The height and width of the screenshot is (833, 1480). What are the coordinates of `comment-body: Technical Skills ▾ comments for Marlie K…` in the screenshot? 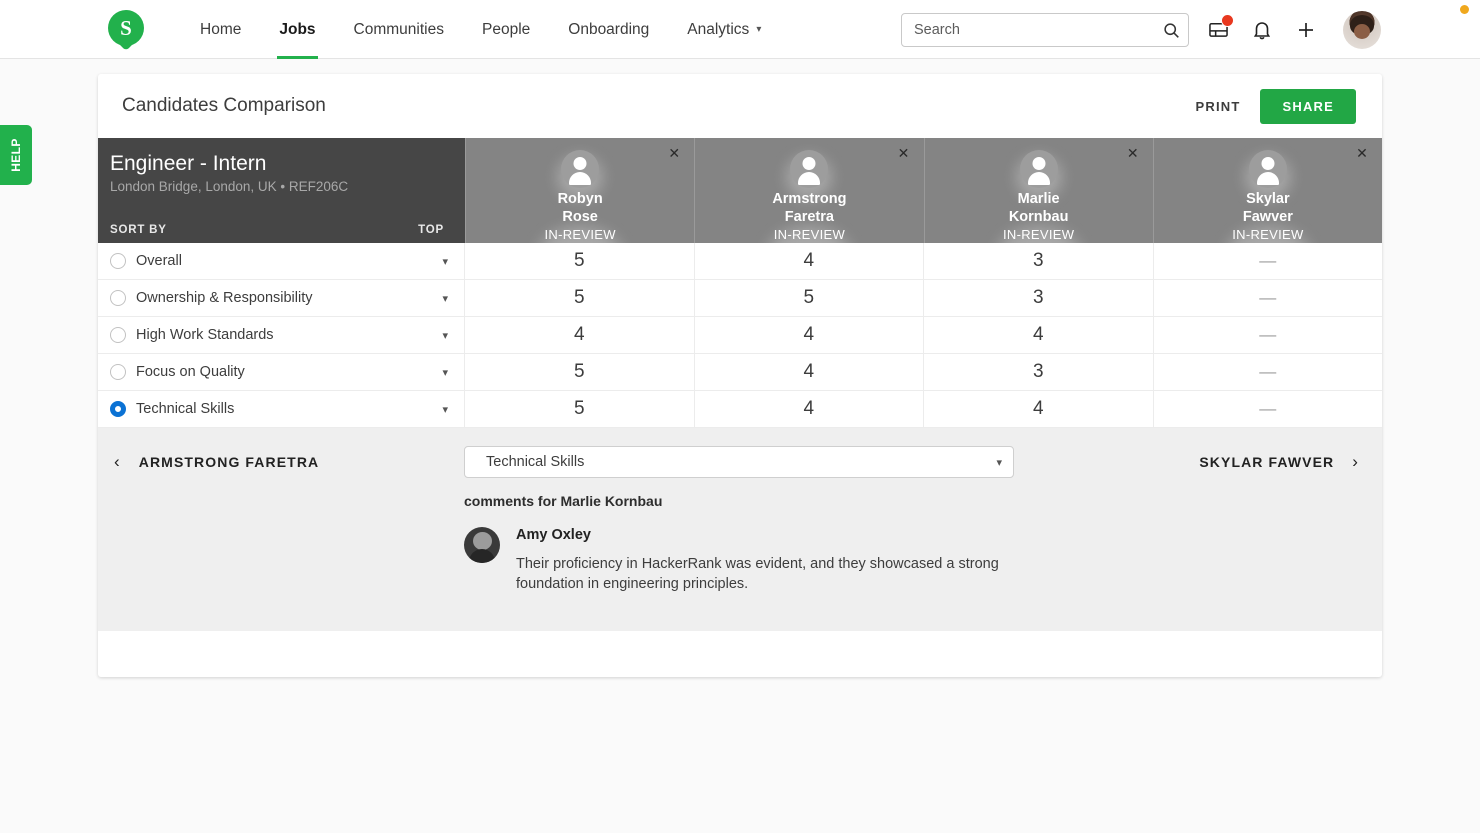 It's located at (764, 520).